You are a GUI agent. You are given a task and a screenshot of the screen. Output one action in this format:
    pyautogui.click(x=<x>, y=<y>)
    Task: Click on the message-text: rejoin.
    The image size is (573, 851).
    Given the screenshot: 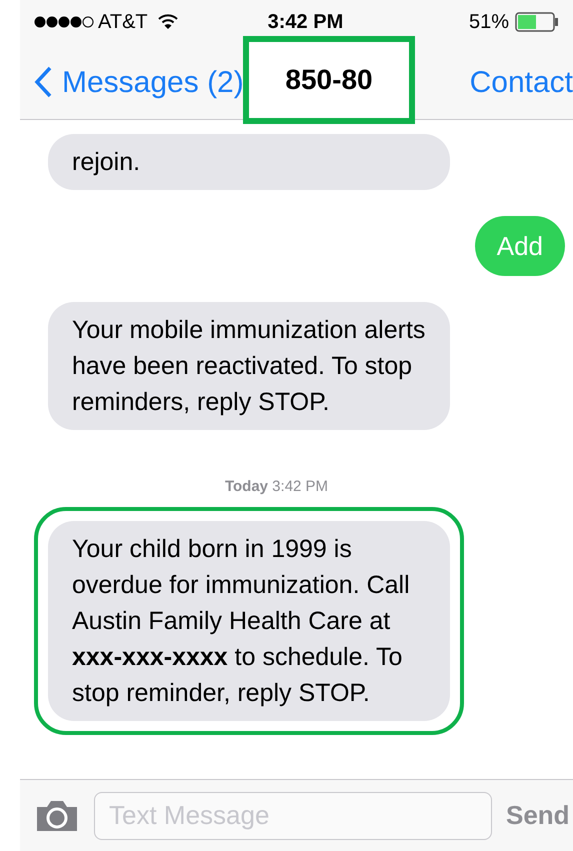 What is the action you would take?
    pyautogui.click(x=106, y=162)
    